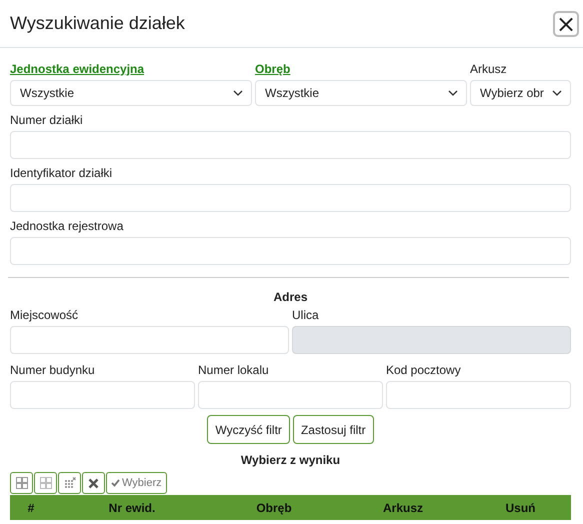  I want to click on column-header: Obręb, so click(274, 507).